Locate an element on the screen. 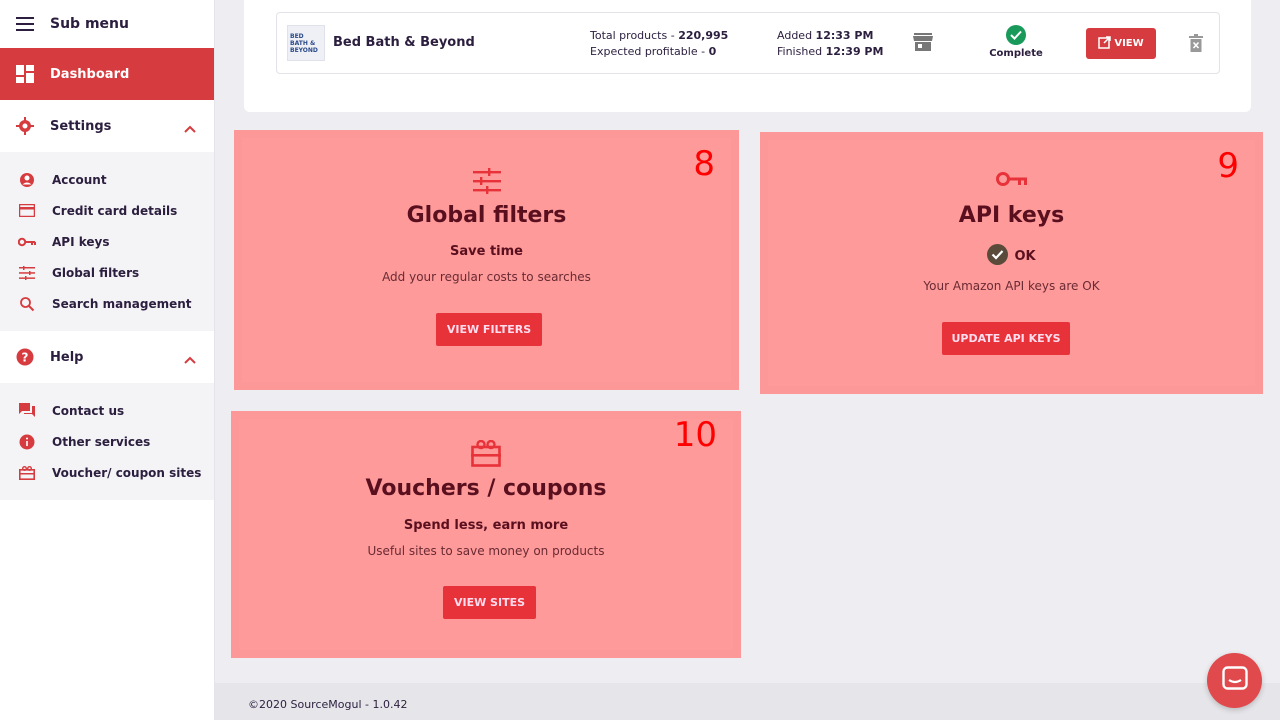  account-icon is located at coordinates (27, 180).